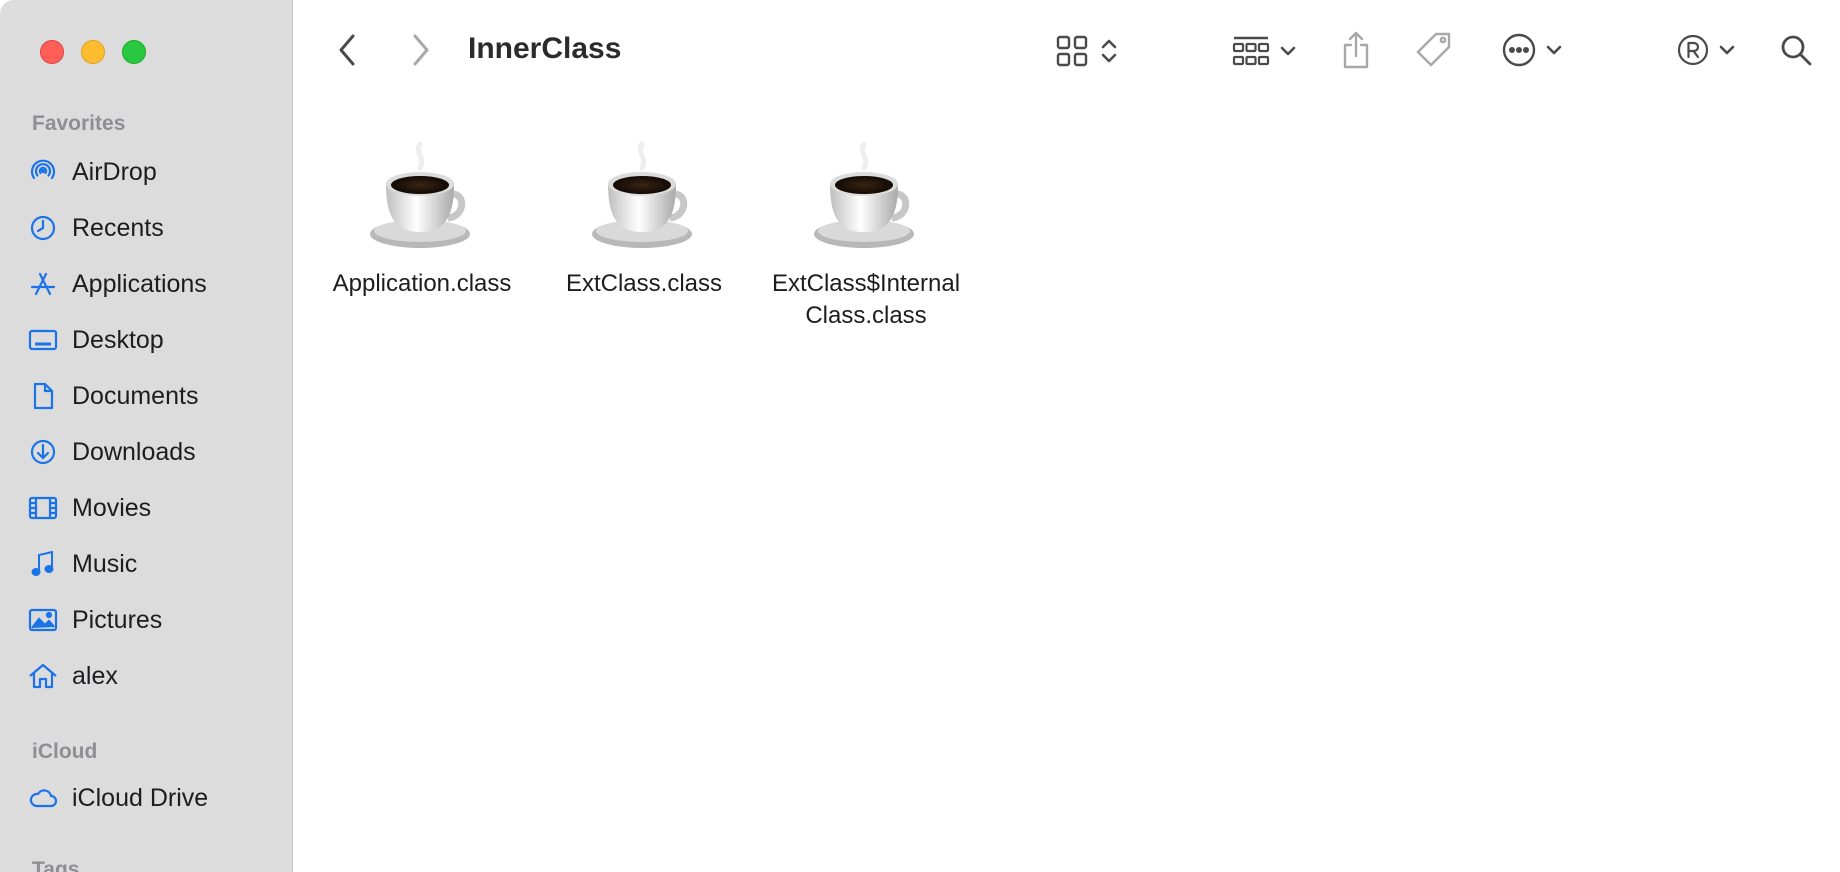  I want to click on home-icon, so click(43, 676).